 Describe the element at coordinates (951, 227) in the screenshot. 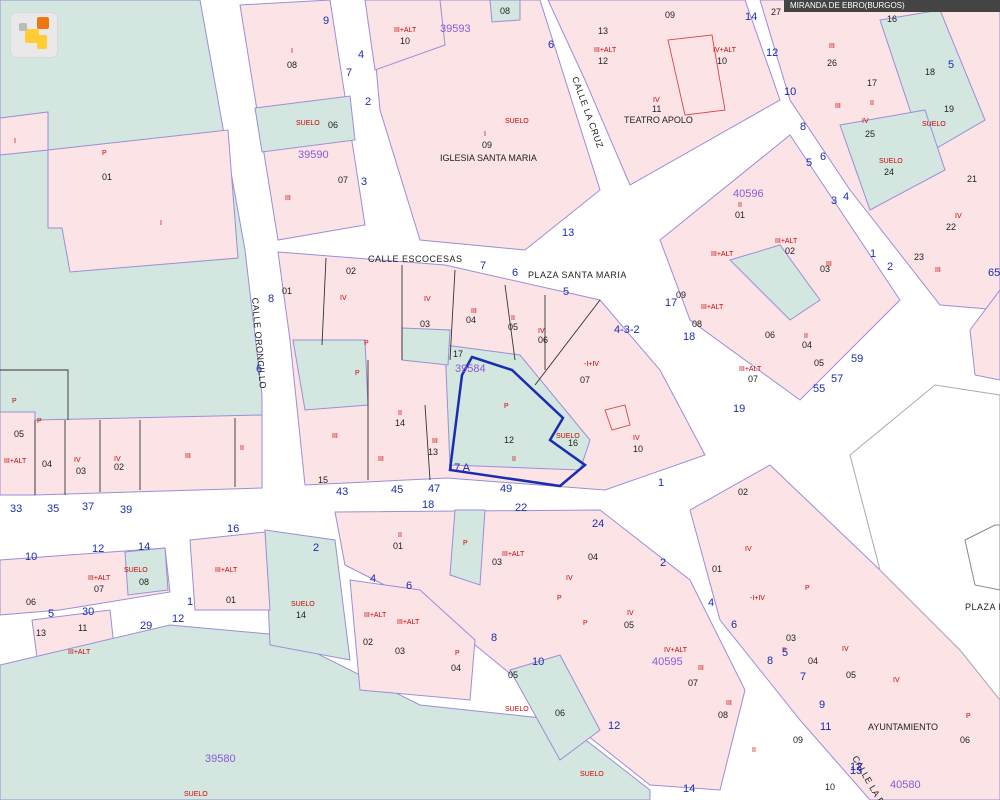

I see `parcel-label: 22` at that location.